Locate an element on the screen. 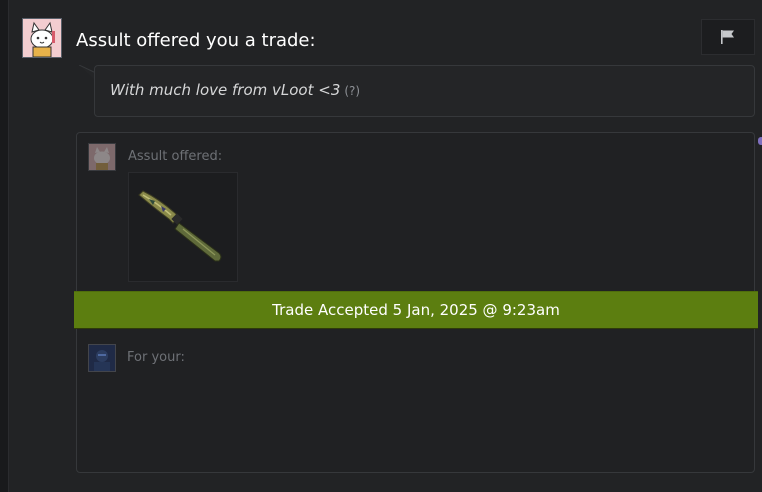 Image resolution: width=762 pixels, height=492 pixels. offer-user-avatar is located at coordinates (102, 157).